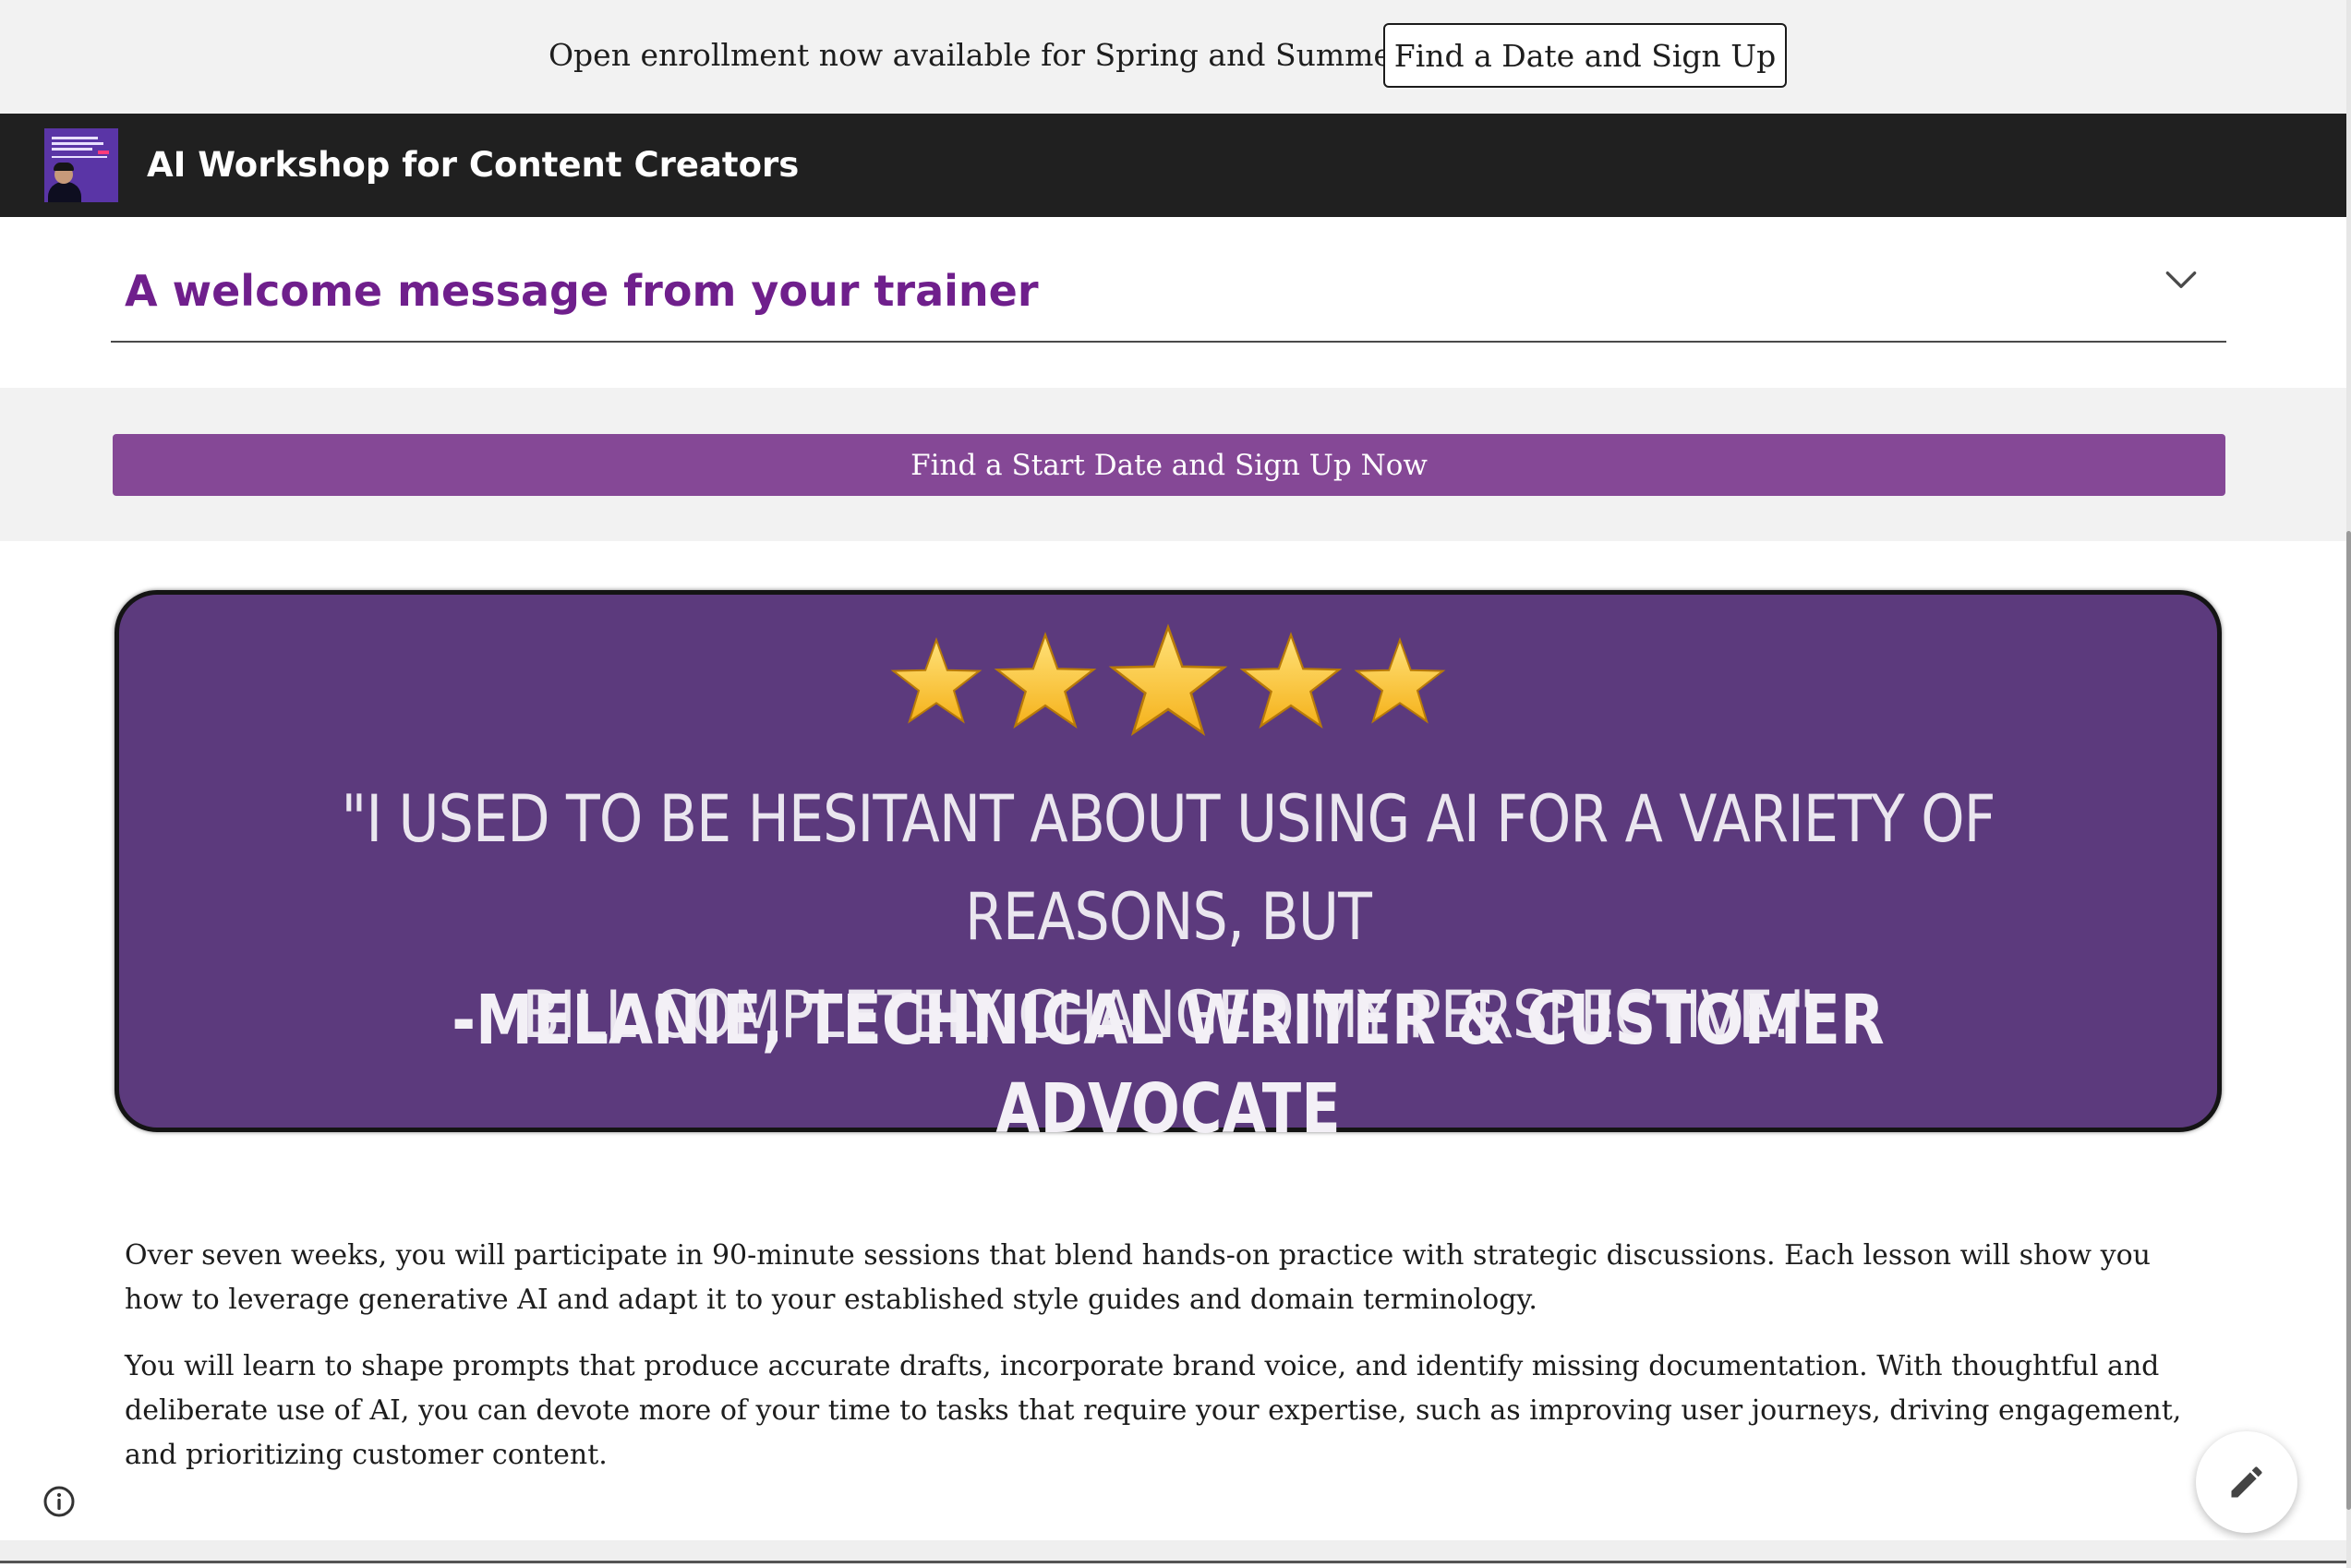 The height and width of the screenshot is (1568, 2351). Describe the element at coordinates (1173, 165) in the screenshot. I see `site-header: AI Workshop for Content Creators` at that location.